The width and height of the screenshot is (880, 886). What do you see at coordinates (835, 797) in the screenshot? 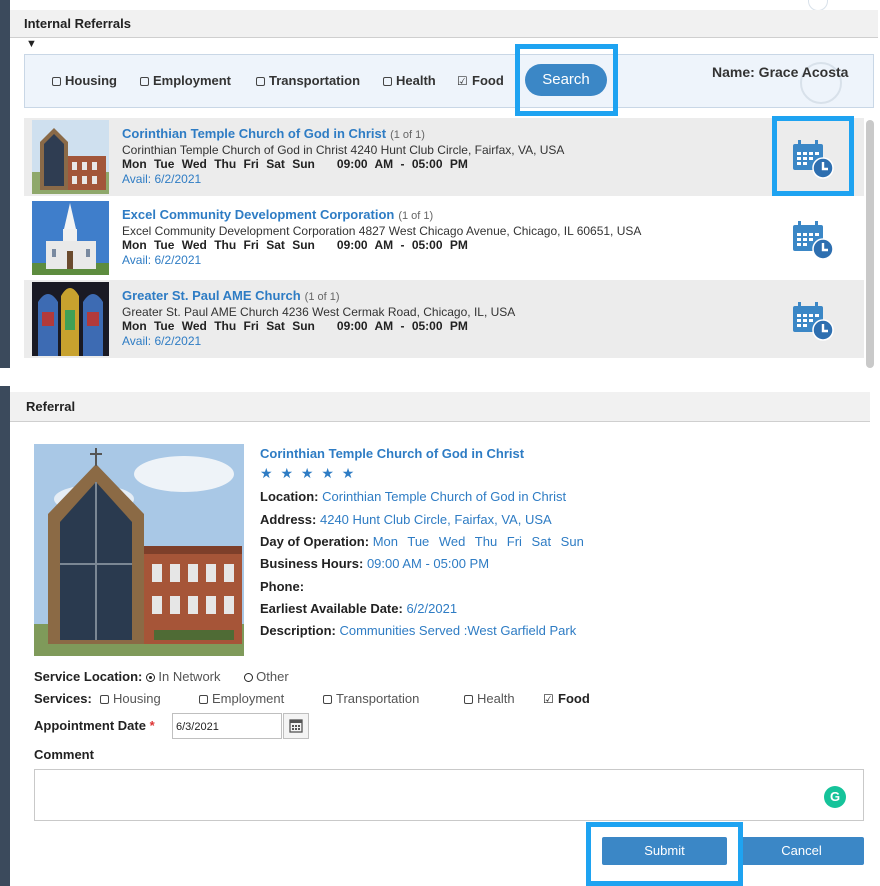
I see `grammarly-icon: G` at bounding box center [835, 797].